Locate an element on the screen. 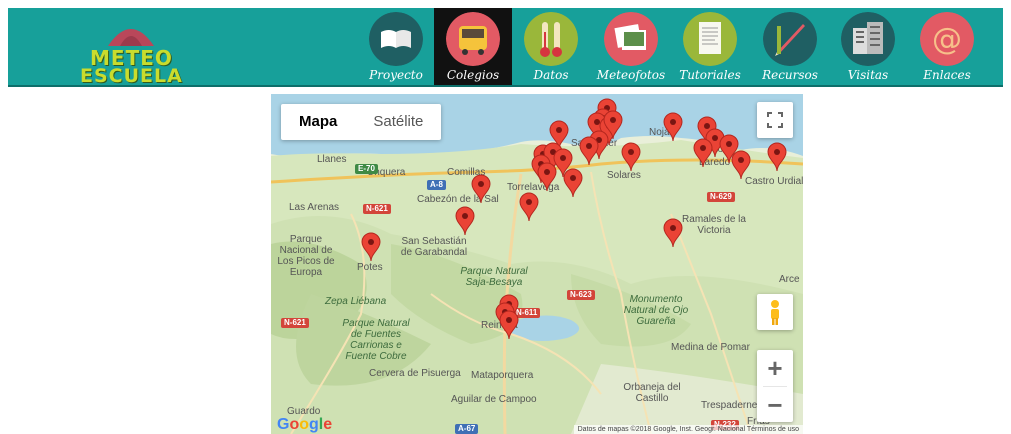 Image resolution: width=1011 pixels, height=434 pixels. zoom-out-button: − is located at coordinates (775, 405).